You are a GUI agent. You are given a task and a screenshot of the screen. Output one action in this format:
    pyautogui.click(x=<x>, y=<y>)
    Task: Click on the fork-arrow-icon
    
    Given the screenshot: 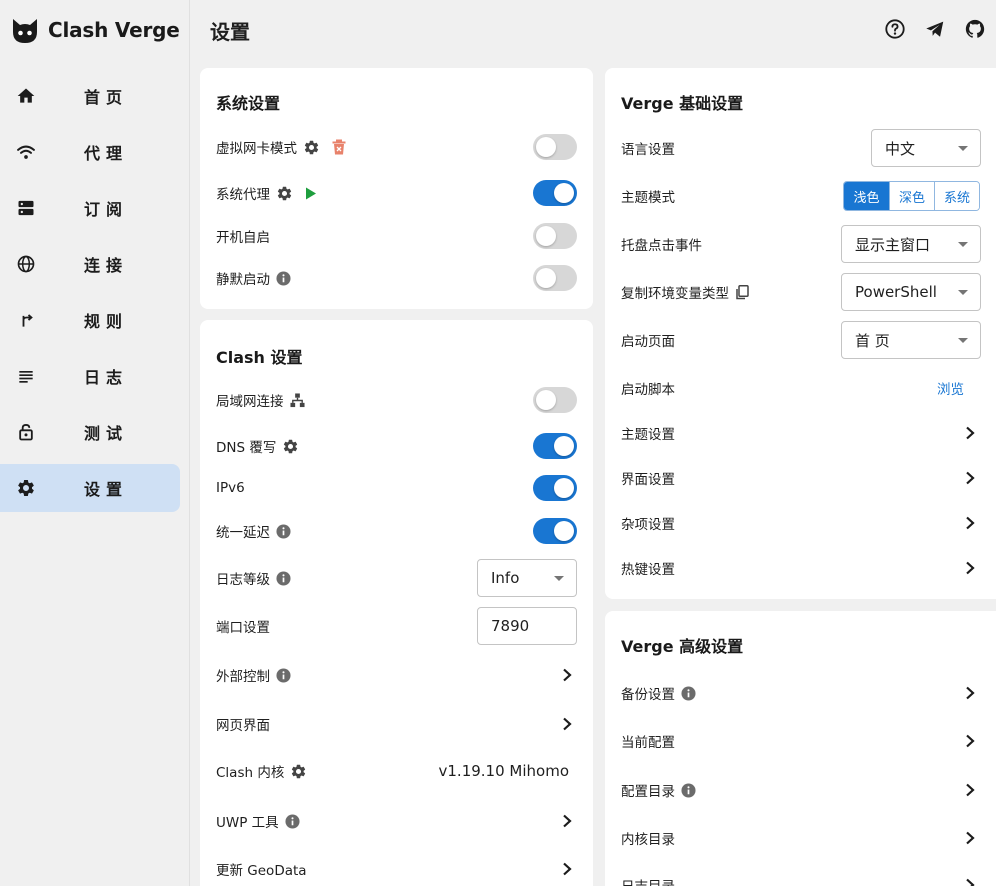 What is the action you would take?
    pyautogui.click(x=27, y=320)
    